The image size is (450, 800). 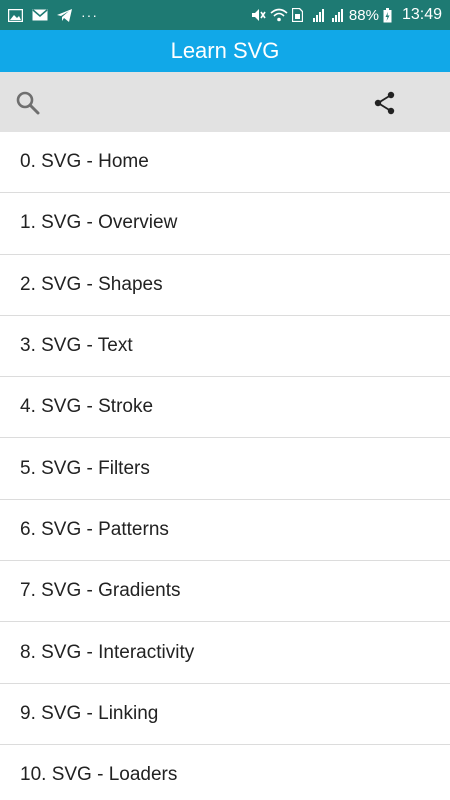 What do you see at coordinates (297, 15) in the screenshot?
I see `sim-icon` at bounding box center [297, 15].